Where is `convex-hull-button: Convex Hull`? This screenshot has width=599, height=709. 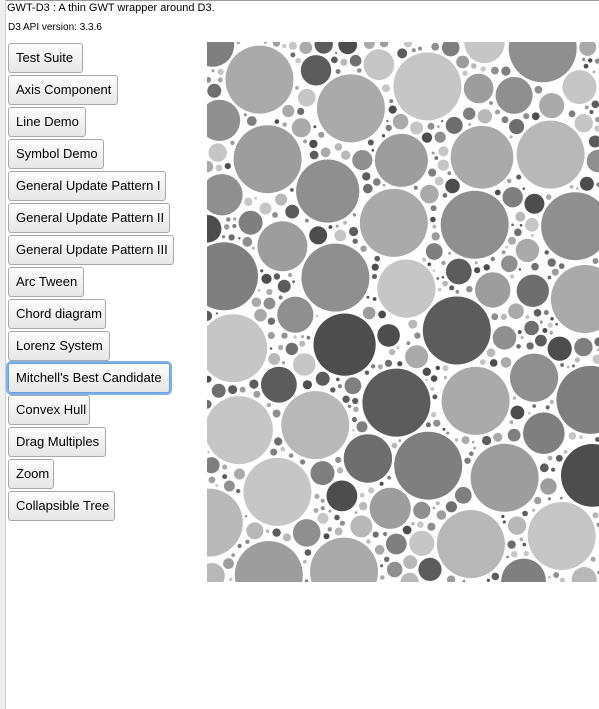 convex-hull-button: Convex Hull is located at coordinates (49, 410).